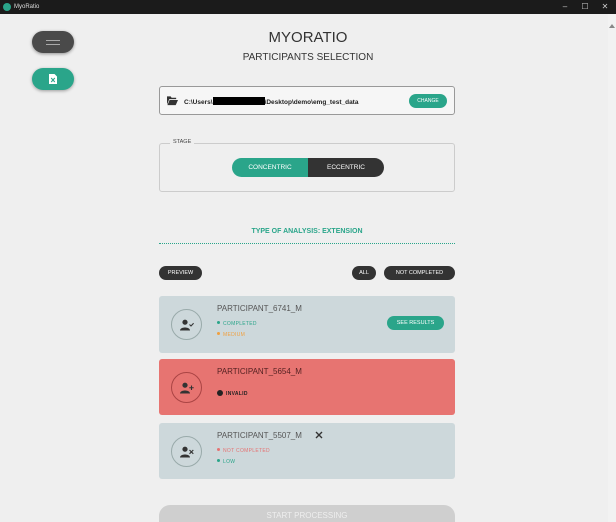 This screenshot has width=616, height=522. What do you see at coordinates (231, 335) in the screenshot?
I see `quality-medium: MEDIUM` at bounding box center [231, 335].